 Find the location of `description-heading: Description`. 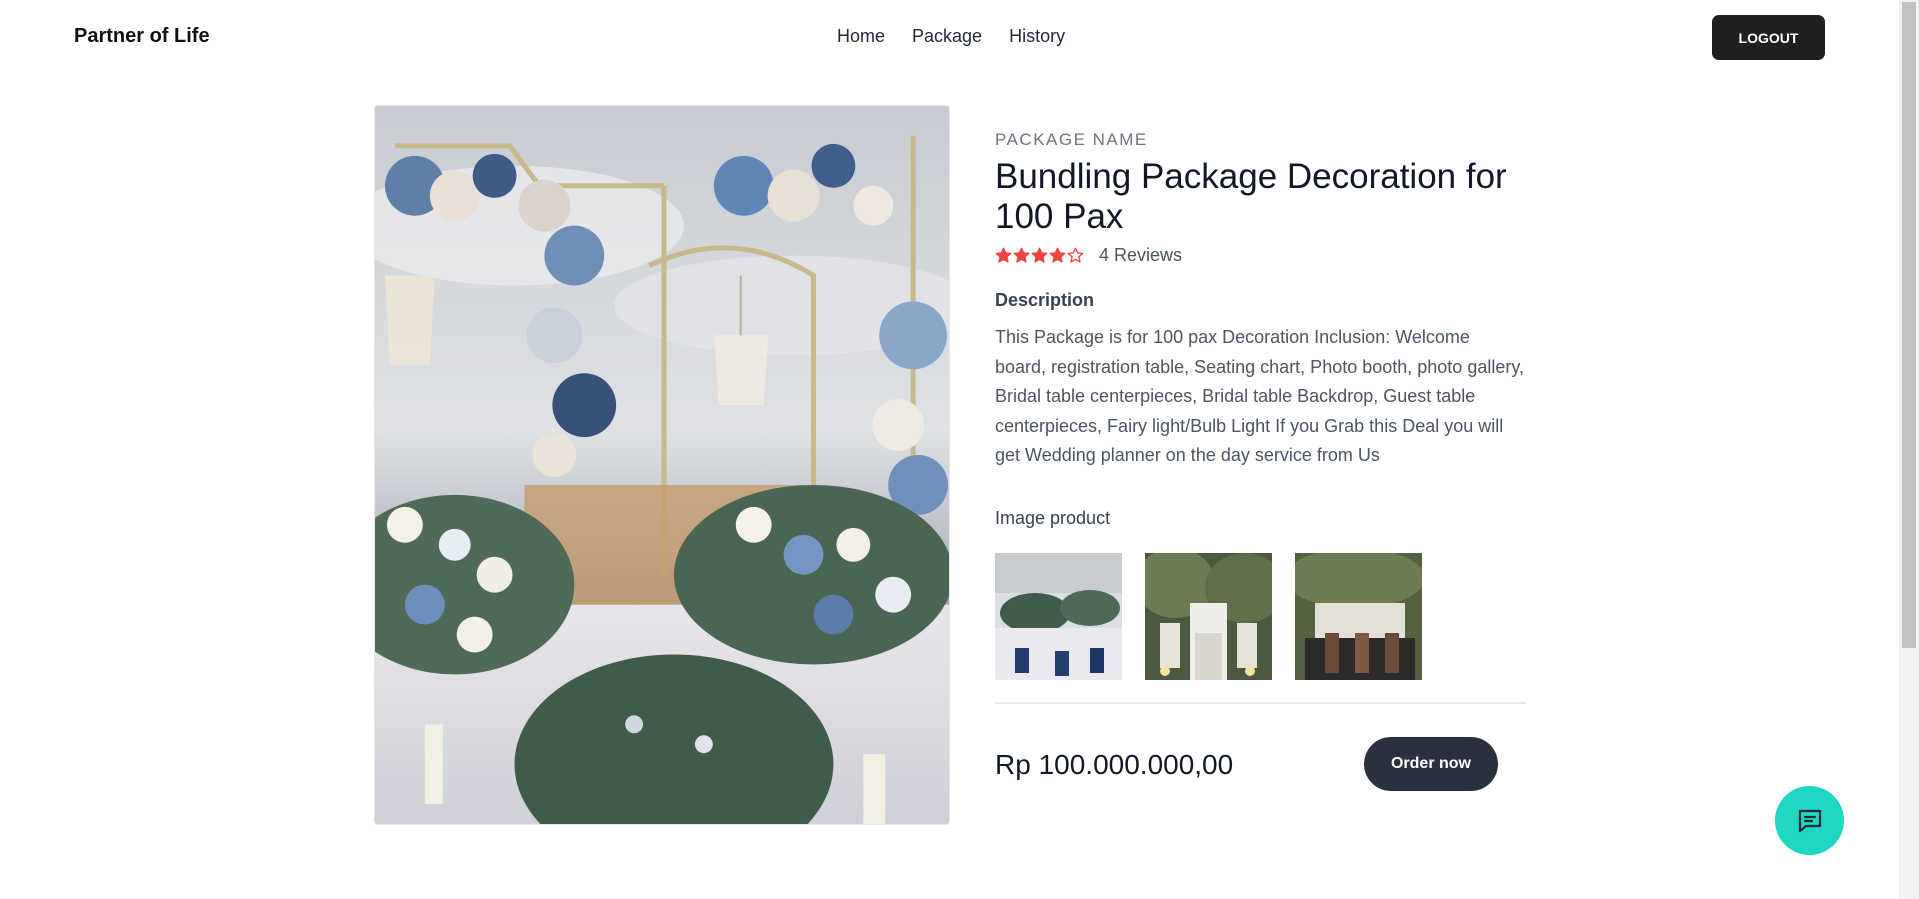

description-heading: Description is located at coordinates (1045, 300).